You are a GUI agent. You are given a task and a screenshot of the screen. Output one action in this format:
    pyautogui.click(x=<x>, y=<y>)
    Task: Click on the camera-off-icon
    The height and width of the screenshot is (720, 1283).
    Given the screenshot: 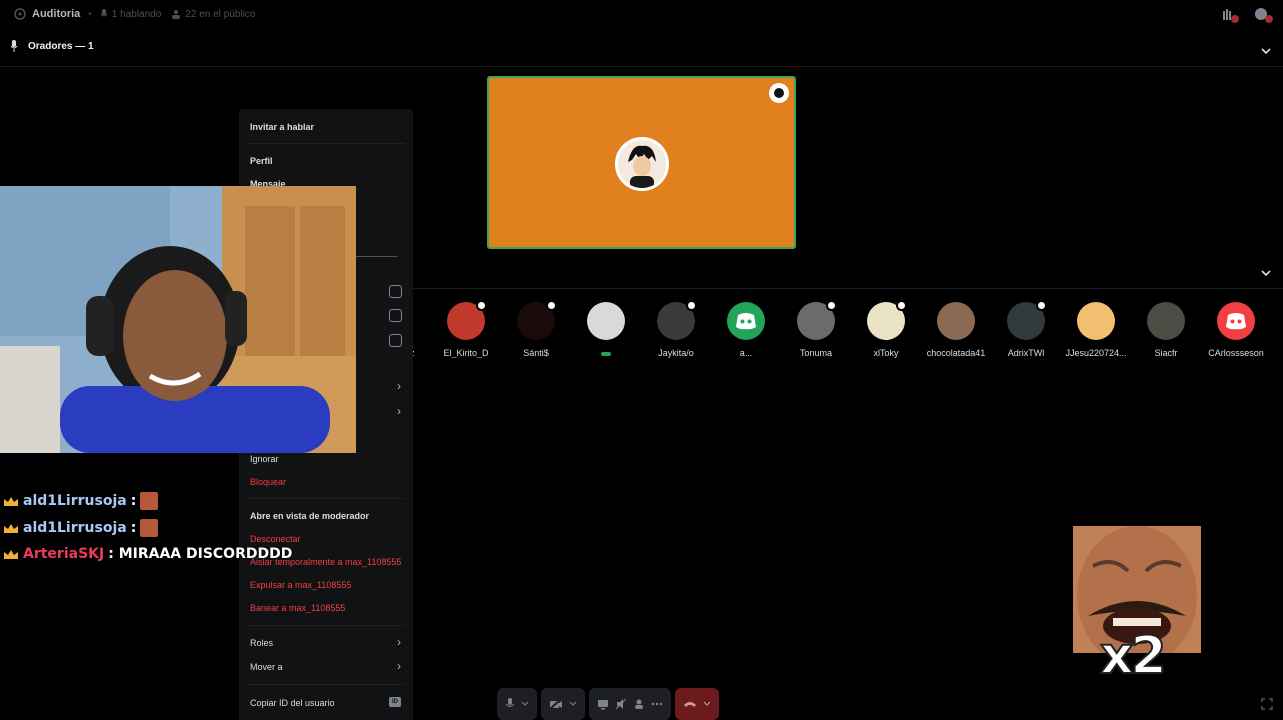 What is the action you would take?
    pyautogui.click(x=555, y=704)
    